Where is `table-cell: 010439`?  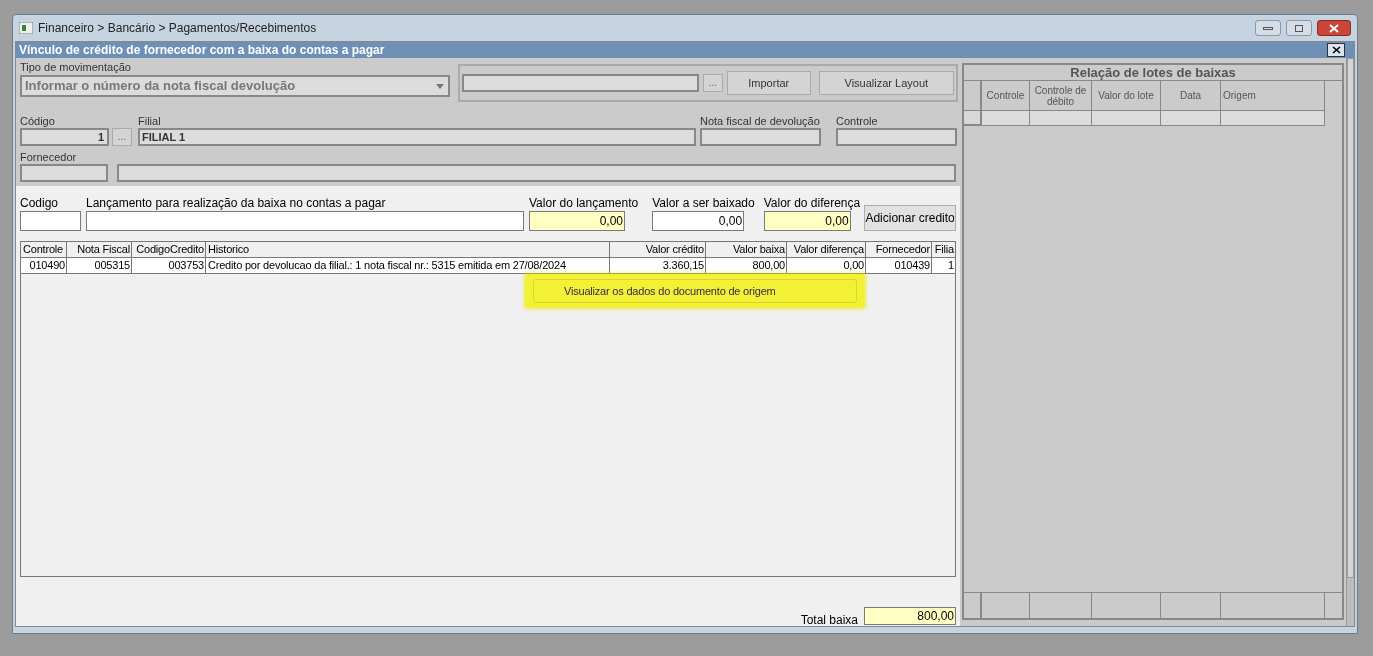 table-cell: 010439 is located at coordinates (899, 266).